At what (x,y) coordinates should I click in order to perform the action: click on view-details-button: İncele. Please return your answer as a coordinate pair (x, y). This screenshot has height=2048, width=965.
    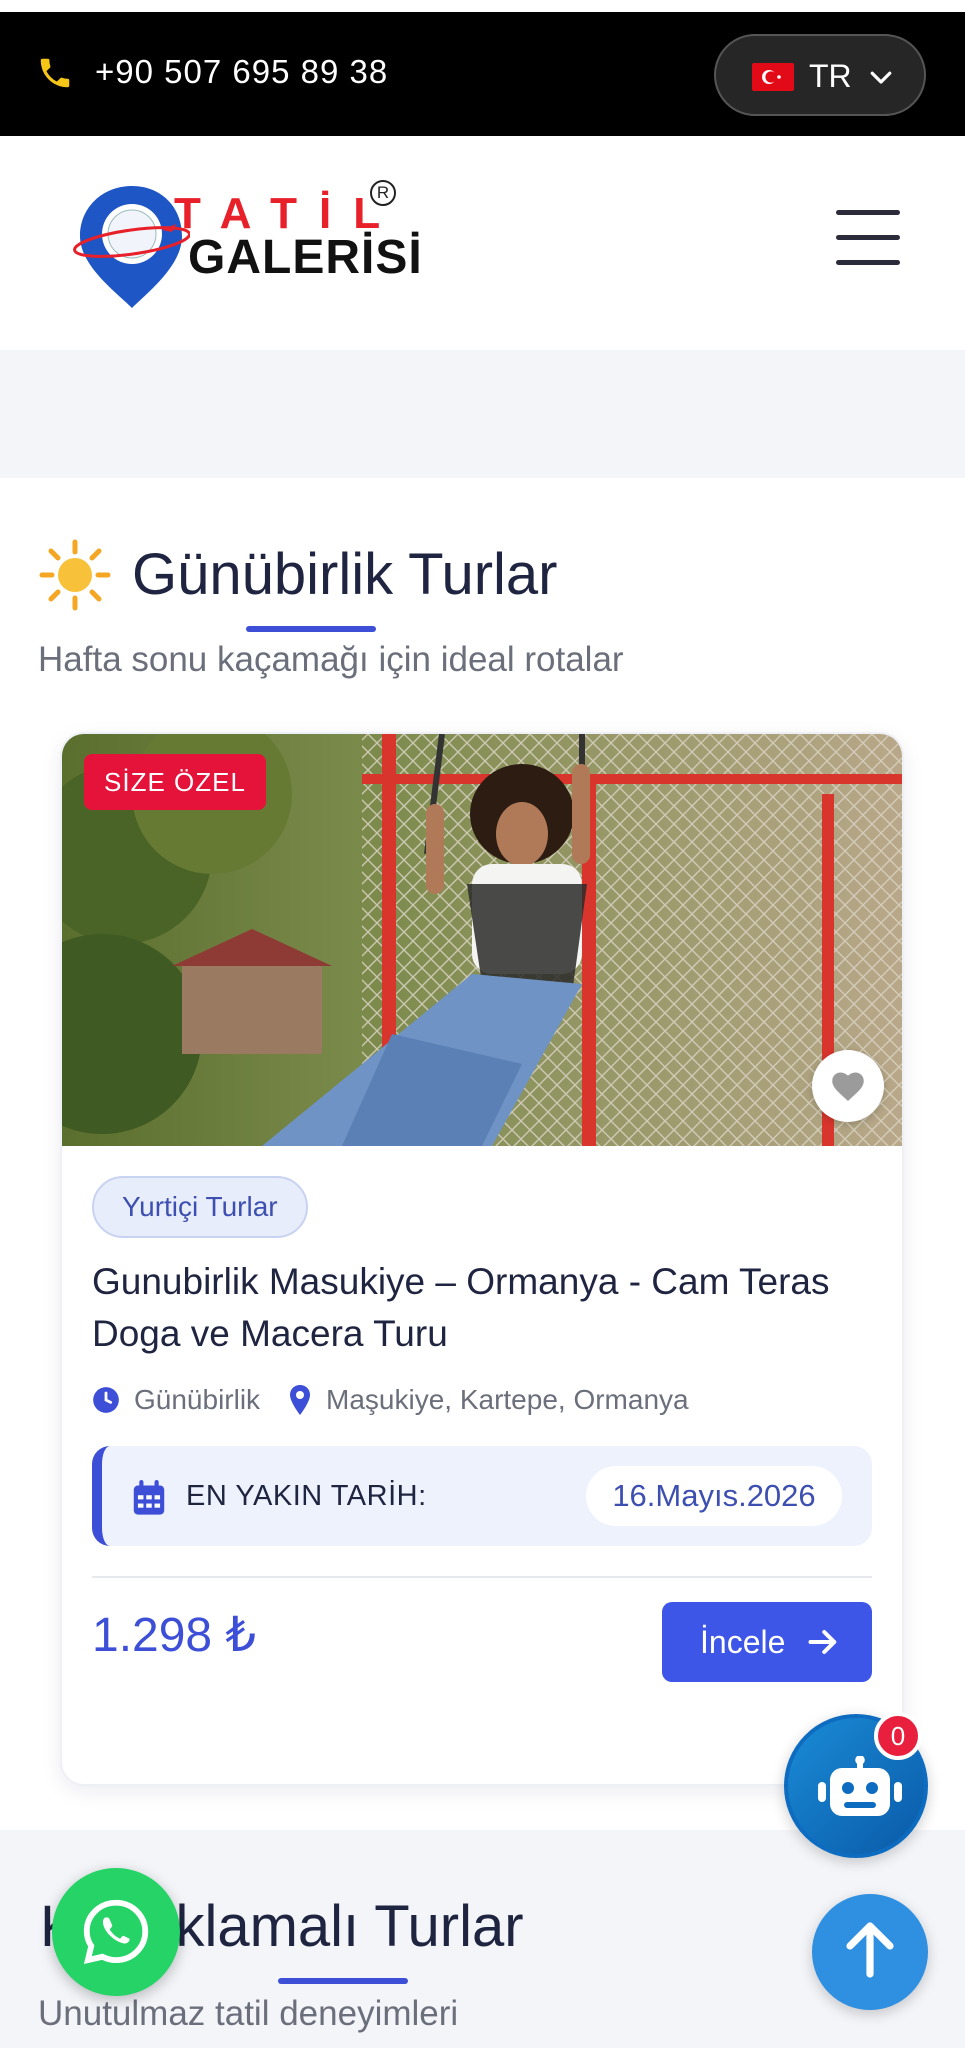
    Looking at the image, I should click on (767, 1642).